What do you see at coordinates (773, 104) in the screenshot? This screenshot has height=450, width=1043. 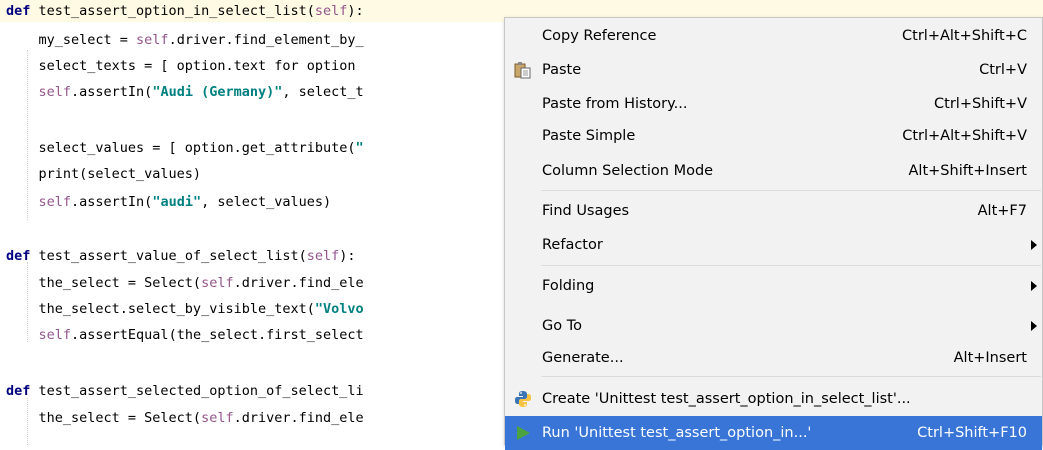 I see `paste-from-history-item: Paste from History... Ctrl+Shift+V` at bounding box center [773, 104].